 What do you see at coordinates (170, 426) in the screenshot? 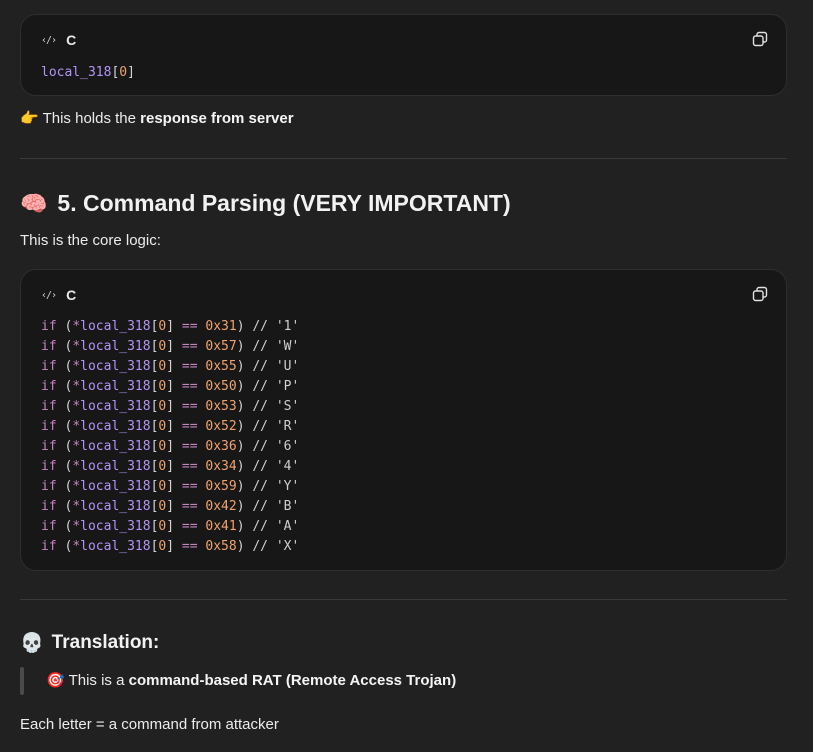
I see `code-line: if (*local_318[0] == 0x52) // 'R'` at bounding box center [170, 426].